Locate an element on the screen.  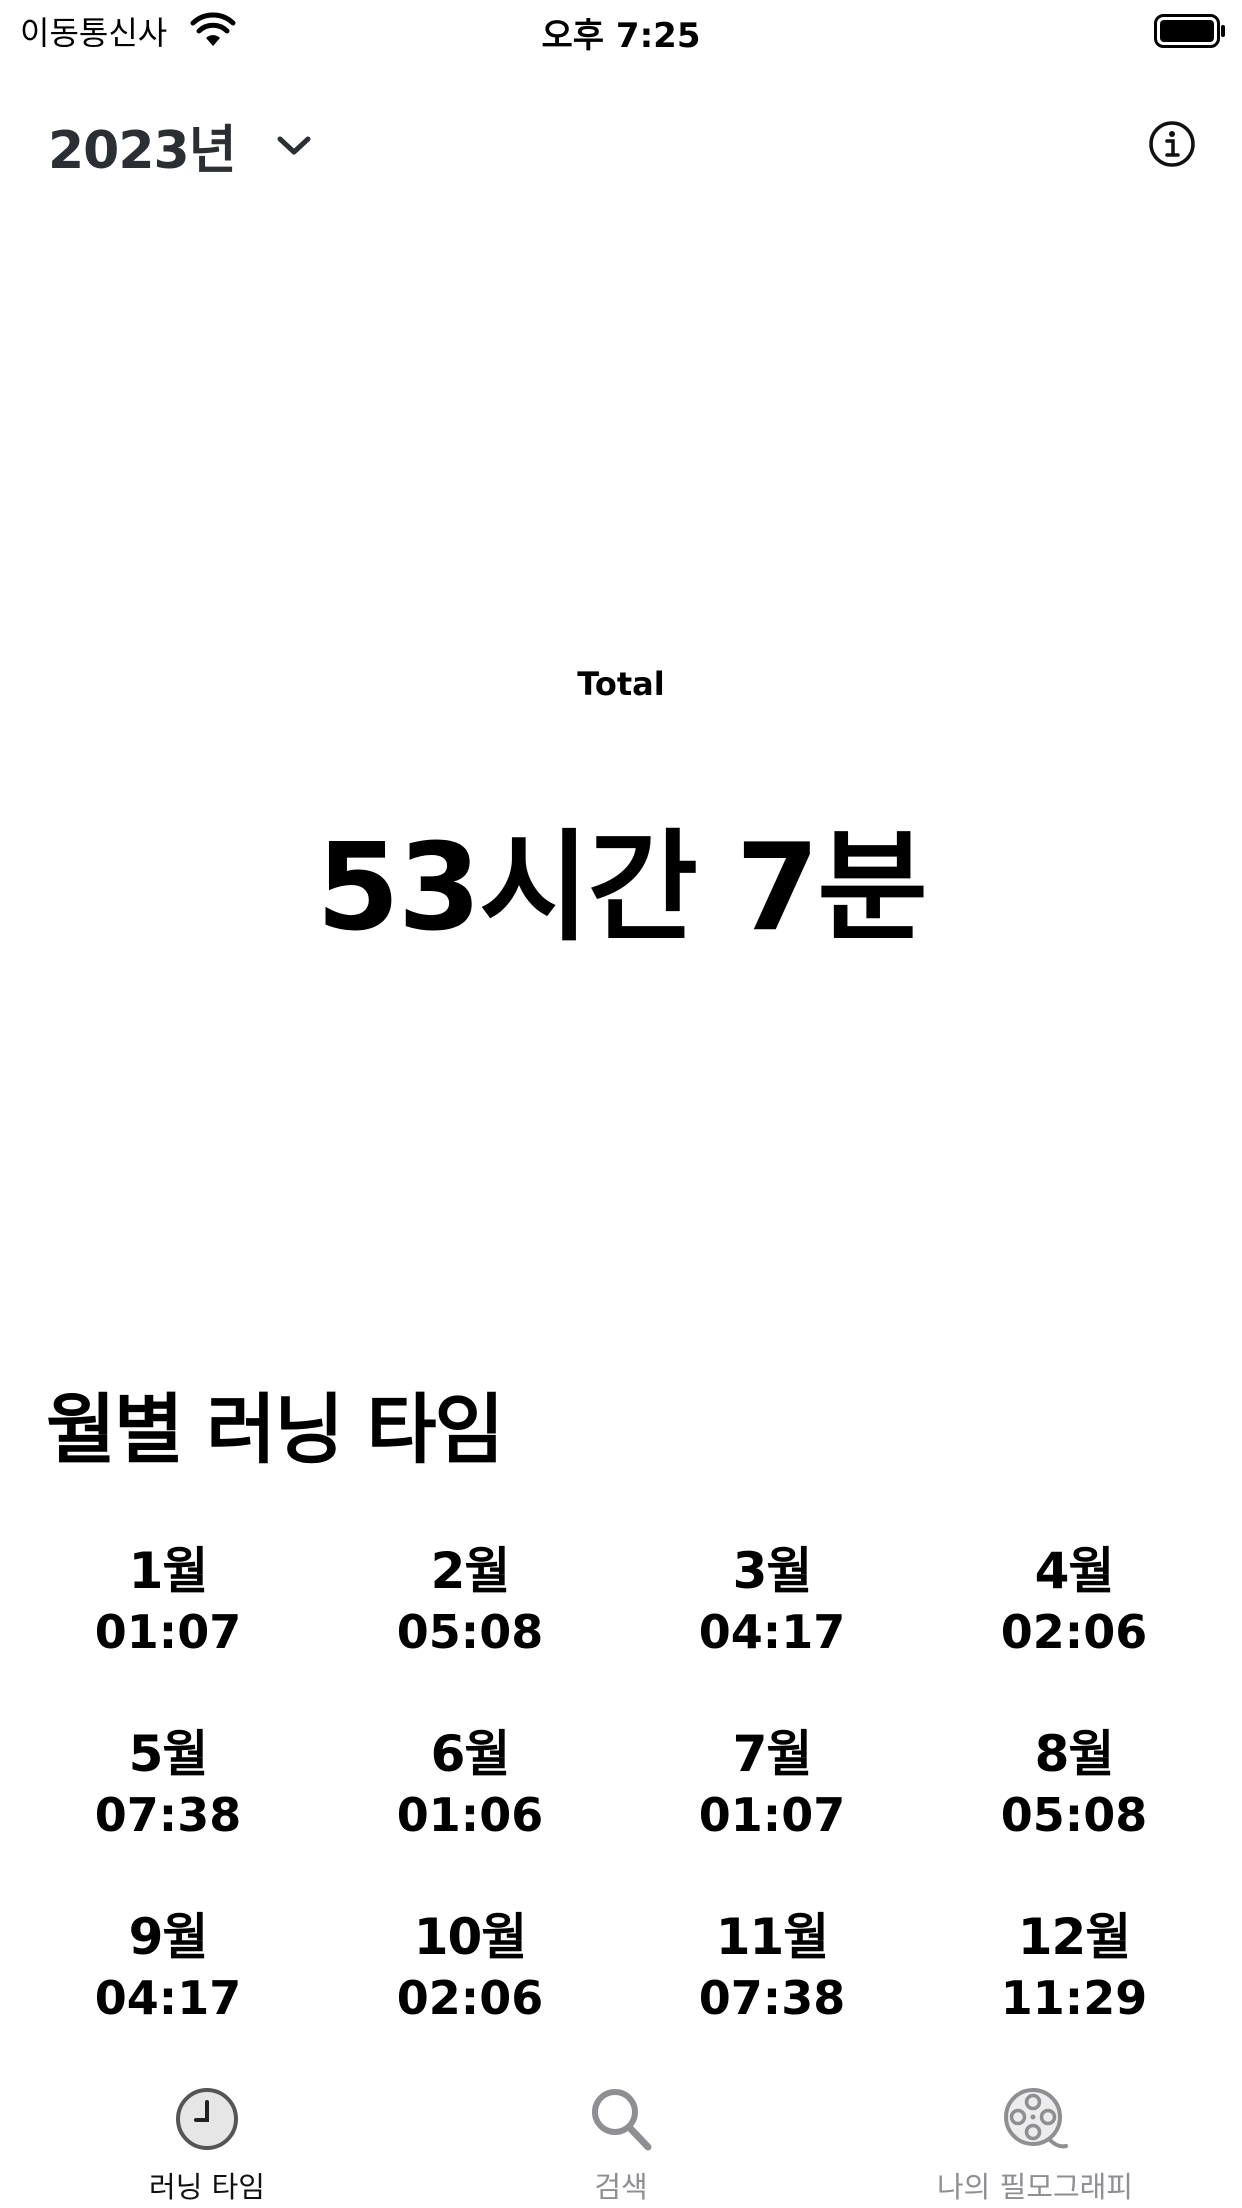
tab-label: 러닝 타임 is located at coordinates (207, 2187).